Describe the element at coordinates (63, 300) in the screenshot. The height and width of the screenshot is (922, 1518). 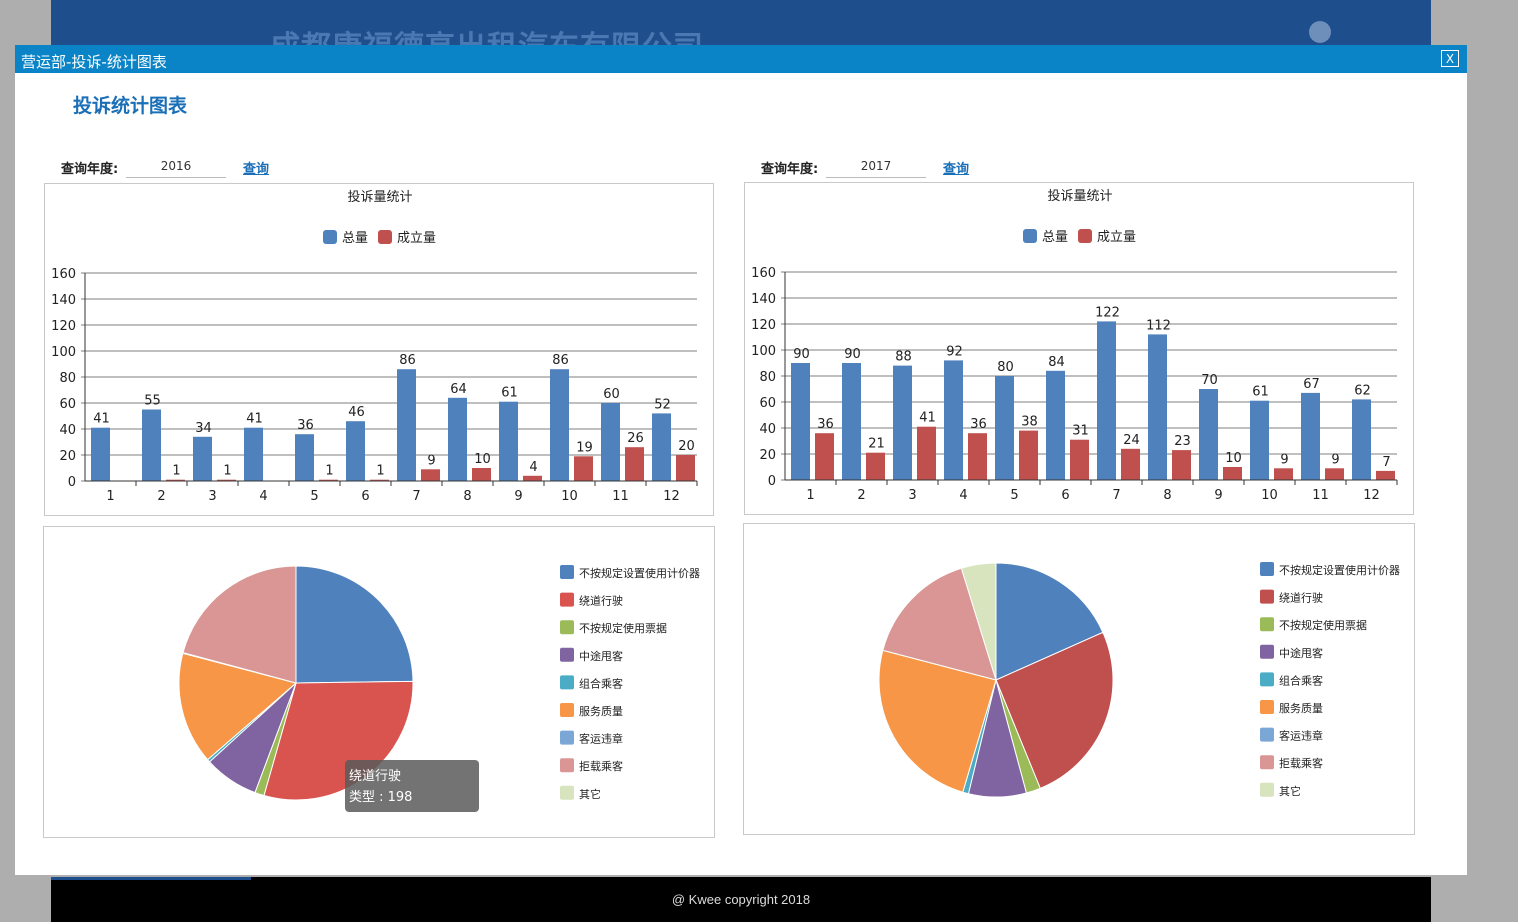
I see `bar2016-y-tick: 140` at that location.